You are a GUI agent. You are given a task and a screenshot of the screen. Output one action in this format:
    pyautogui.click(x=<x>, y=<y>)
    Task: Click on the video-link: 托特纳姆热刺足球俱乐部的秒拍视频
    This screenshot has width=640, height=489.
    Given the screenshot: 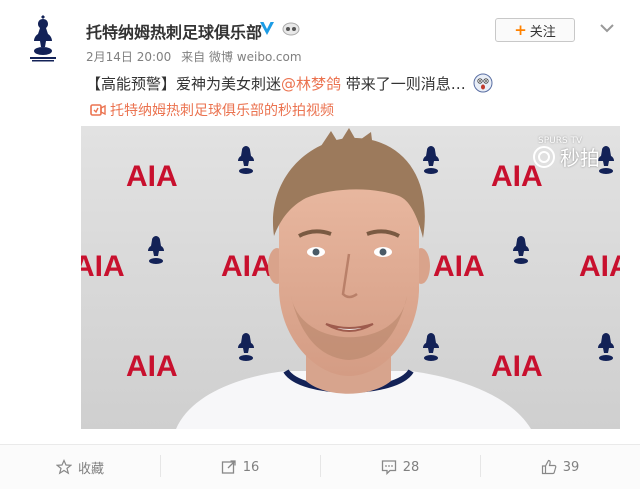 What is the action you would take?
    pyautogui.click(x=212, y=110)
    